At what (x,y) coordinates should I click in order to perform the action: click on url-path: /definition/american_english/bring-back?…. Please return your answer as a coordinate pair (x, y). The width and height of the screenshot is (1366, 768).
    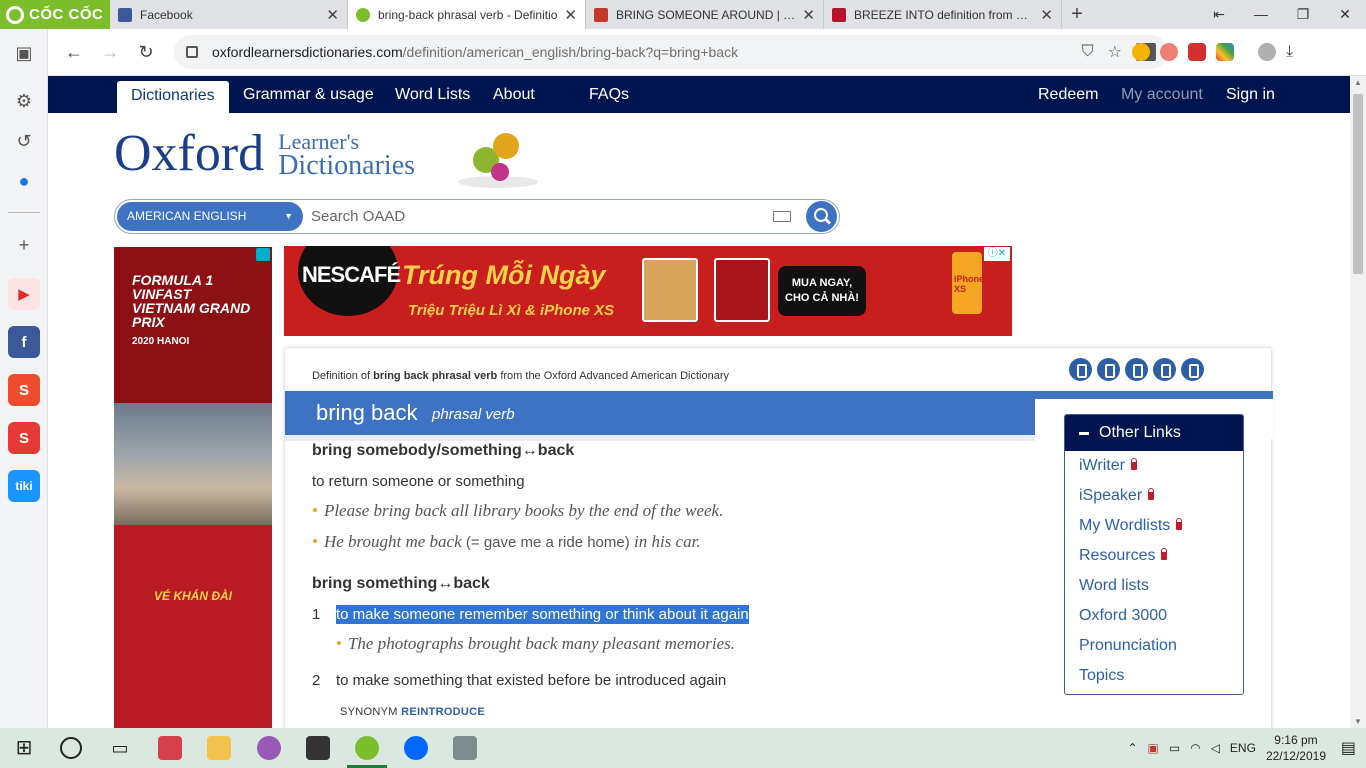
    Looking at the image, I should click on (570, 52).